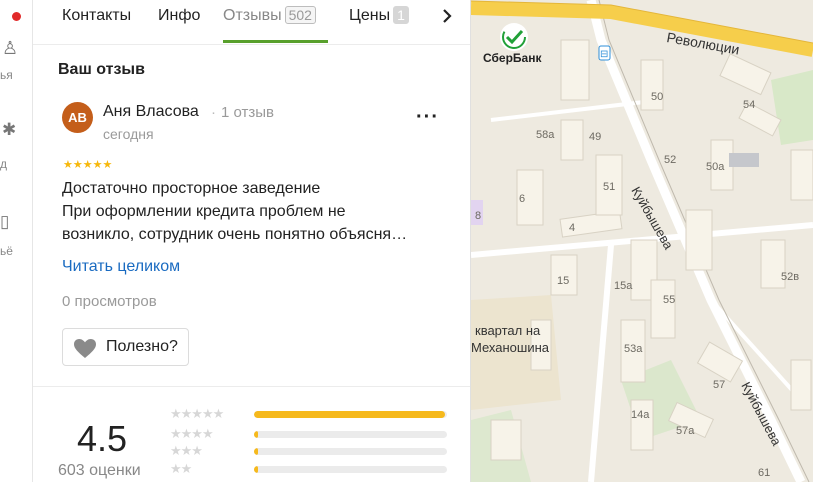  What do you see at coordinates (121, 267) in the screenshot?
I see `read-more-link: Читать целиком` at bounding box center [121, 267].